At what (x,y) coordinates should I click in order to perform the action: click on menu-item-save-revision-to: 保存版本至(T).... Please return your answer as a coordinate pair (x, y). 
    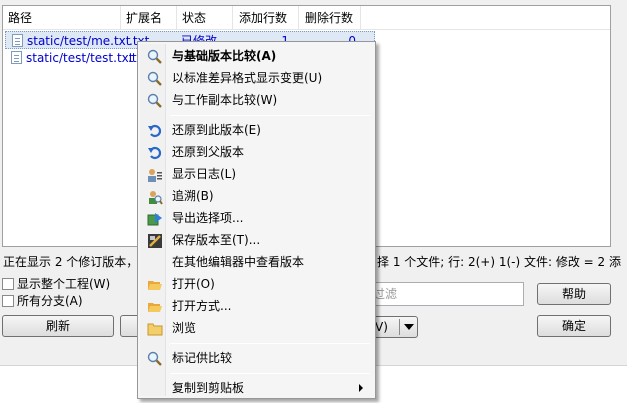
    Looking at the image, I should click on (256, 240).